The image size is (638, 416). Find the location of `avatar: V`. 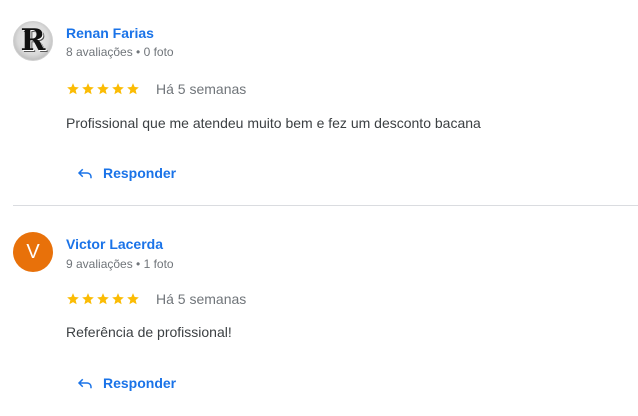

avatar: V is located at coordinates (33, 252).